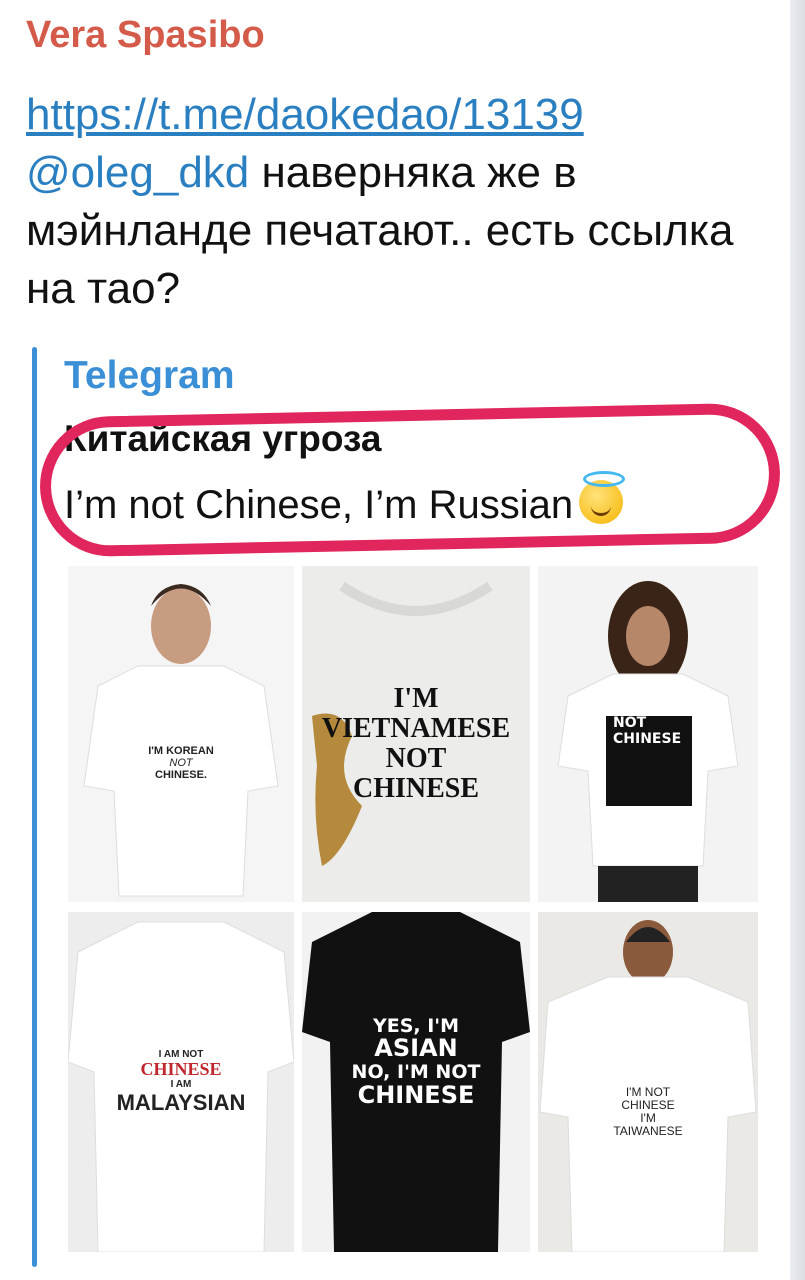  Describe the element at coordinates (416, 1048) in the screenshot. I see `tshirt-line: ASIAN` at that location.